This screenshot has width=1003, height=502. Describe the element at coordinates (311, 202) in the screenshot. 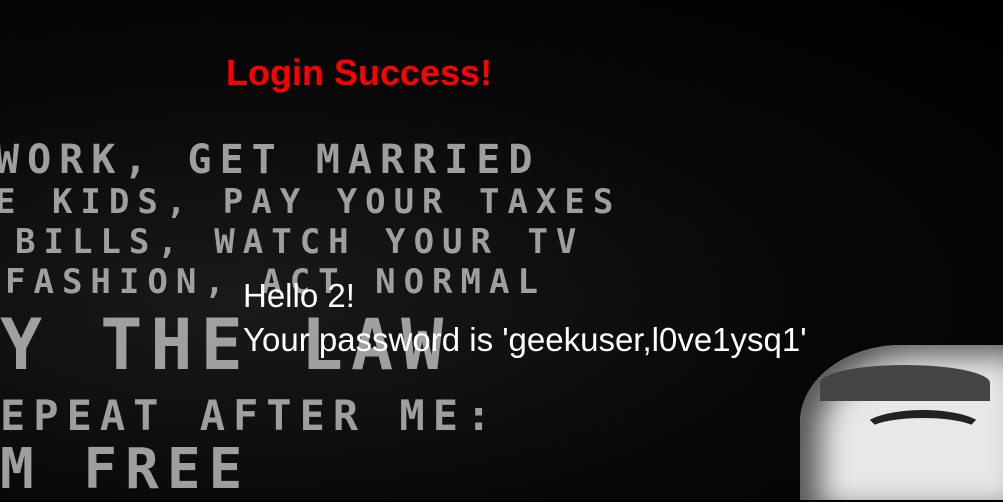

I see `poster-line: E KIDS, PAY YOUR TAXES` at that location.